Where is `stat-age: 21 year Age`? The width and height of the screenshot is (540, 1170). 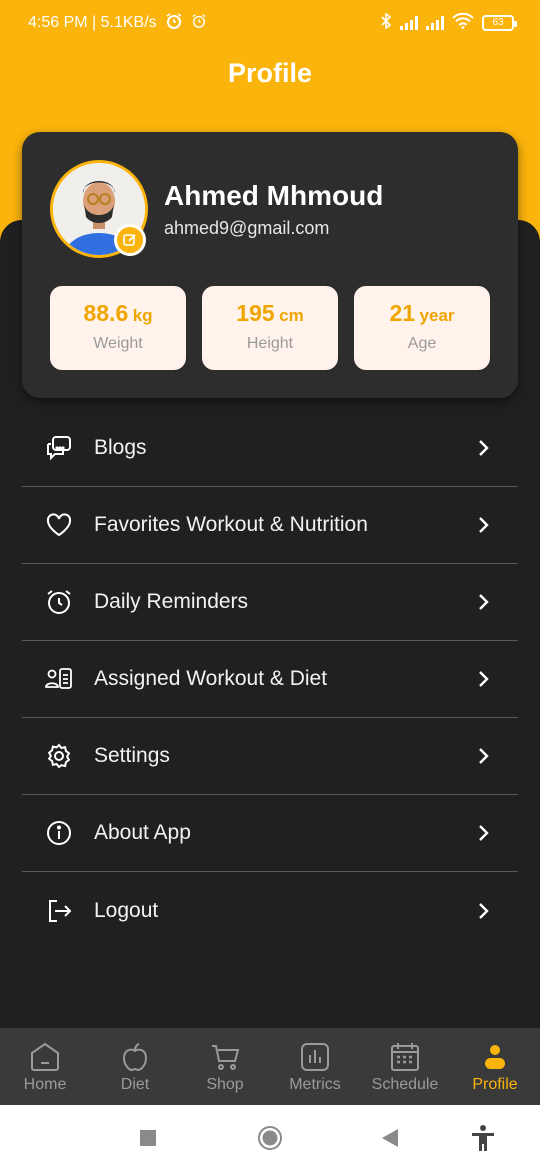
stat-age: 21 year Age is located at coordinates (422, 328).